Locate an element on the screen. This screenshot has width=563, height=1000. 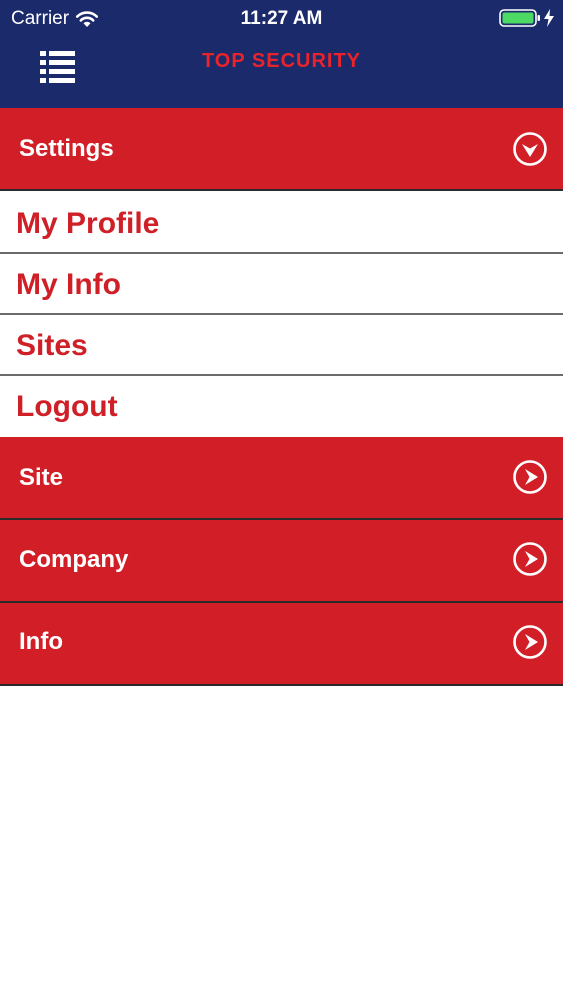
status-time: 11:27 AM is located at coordinates (281, 18).